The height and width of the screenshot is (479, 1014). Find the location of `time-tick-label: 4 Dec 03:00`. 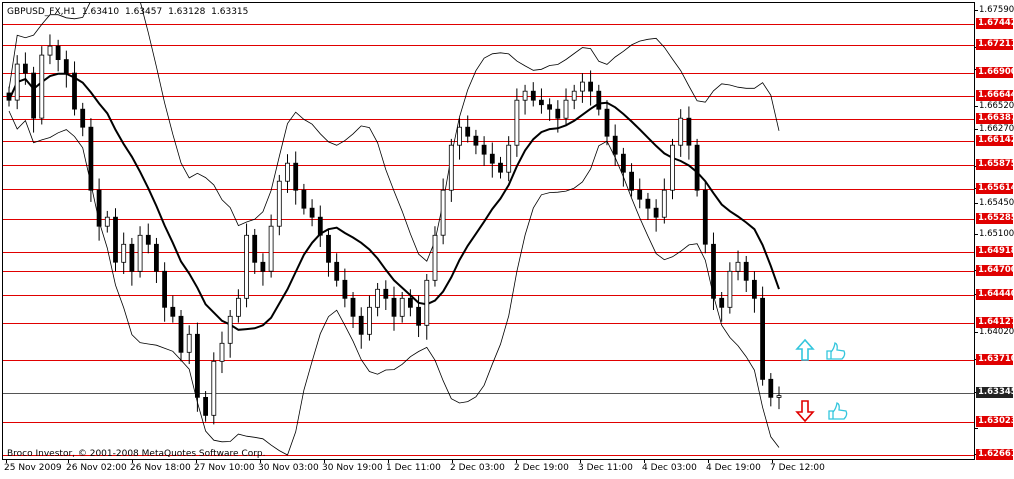

time-tick-label: 4 Dec 03:00 is located at coordinates (669, 468).